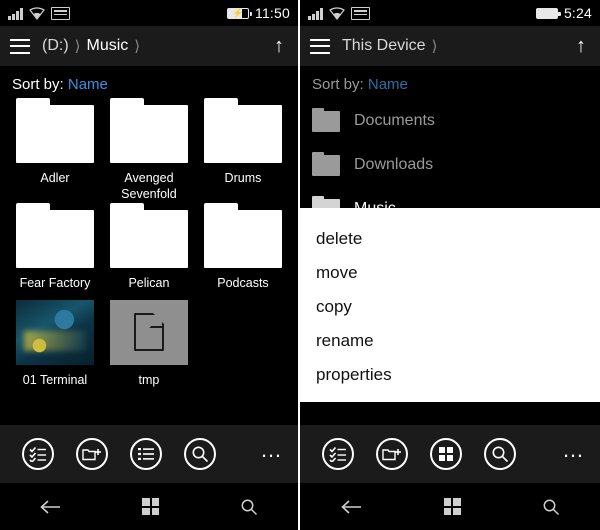 This screenshot has width=600, height=530. What do you see at coordinates (239, 13) in the screenshot?
I see `battery-charging-icon: ⚡` at bounding box center [239, 13].